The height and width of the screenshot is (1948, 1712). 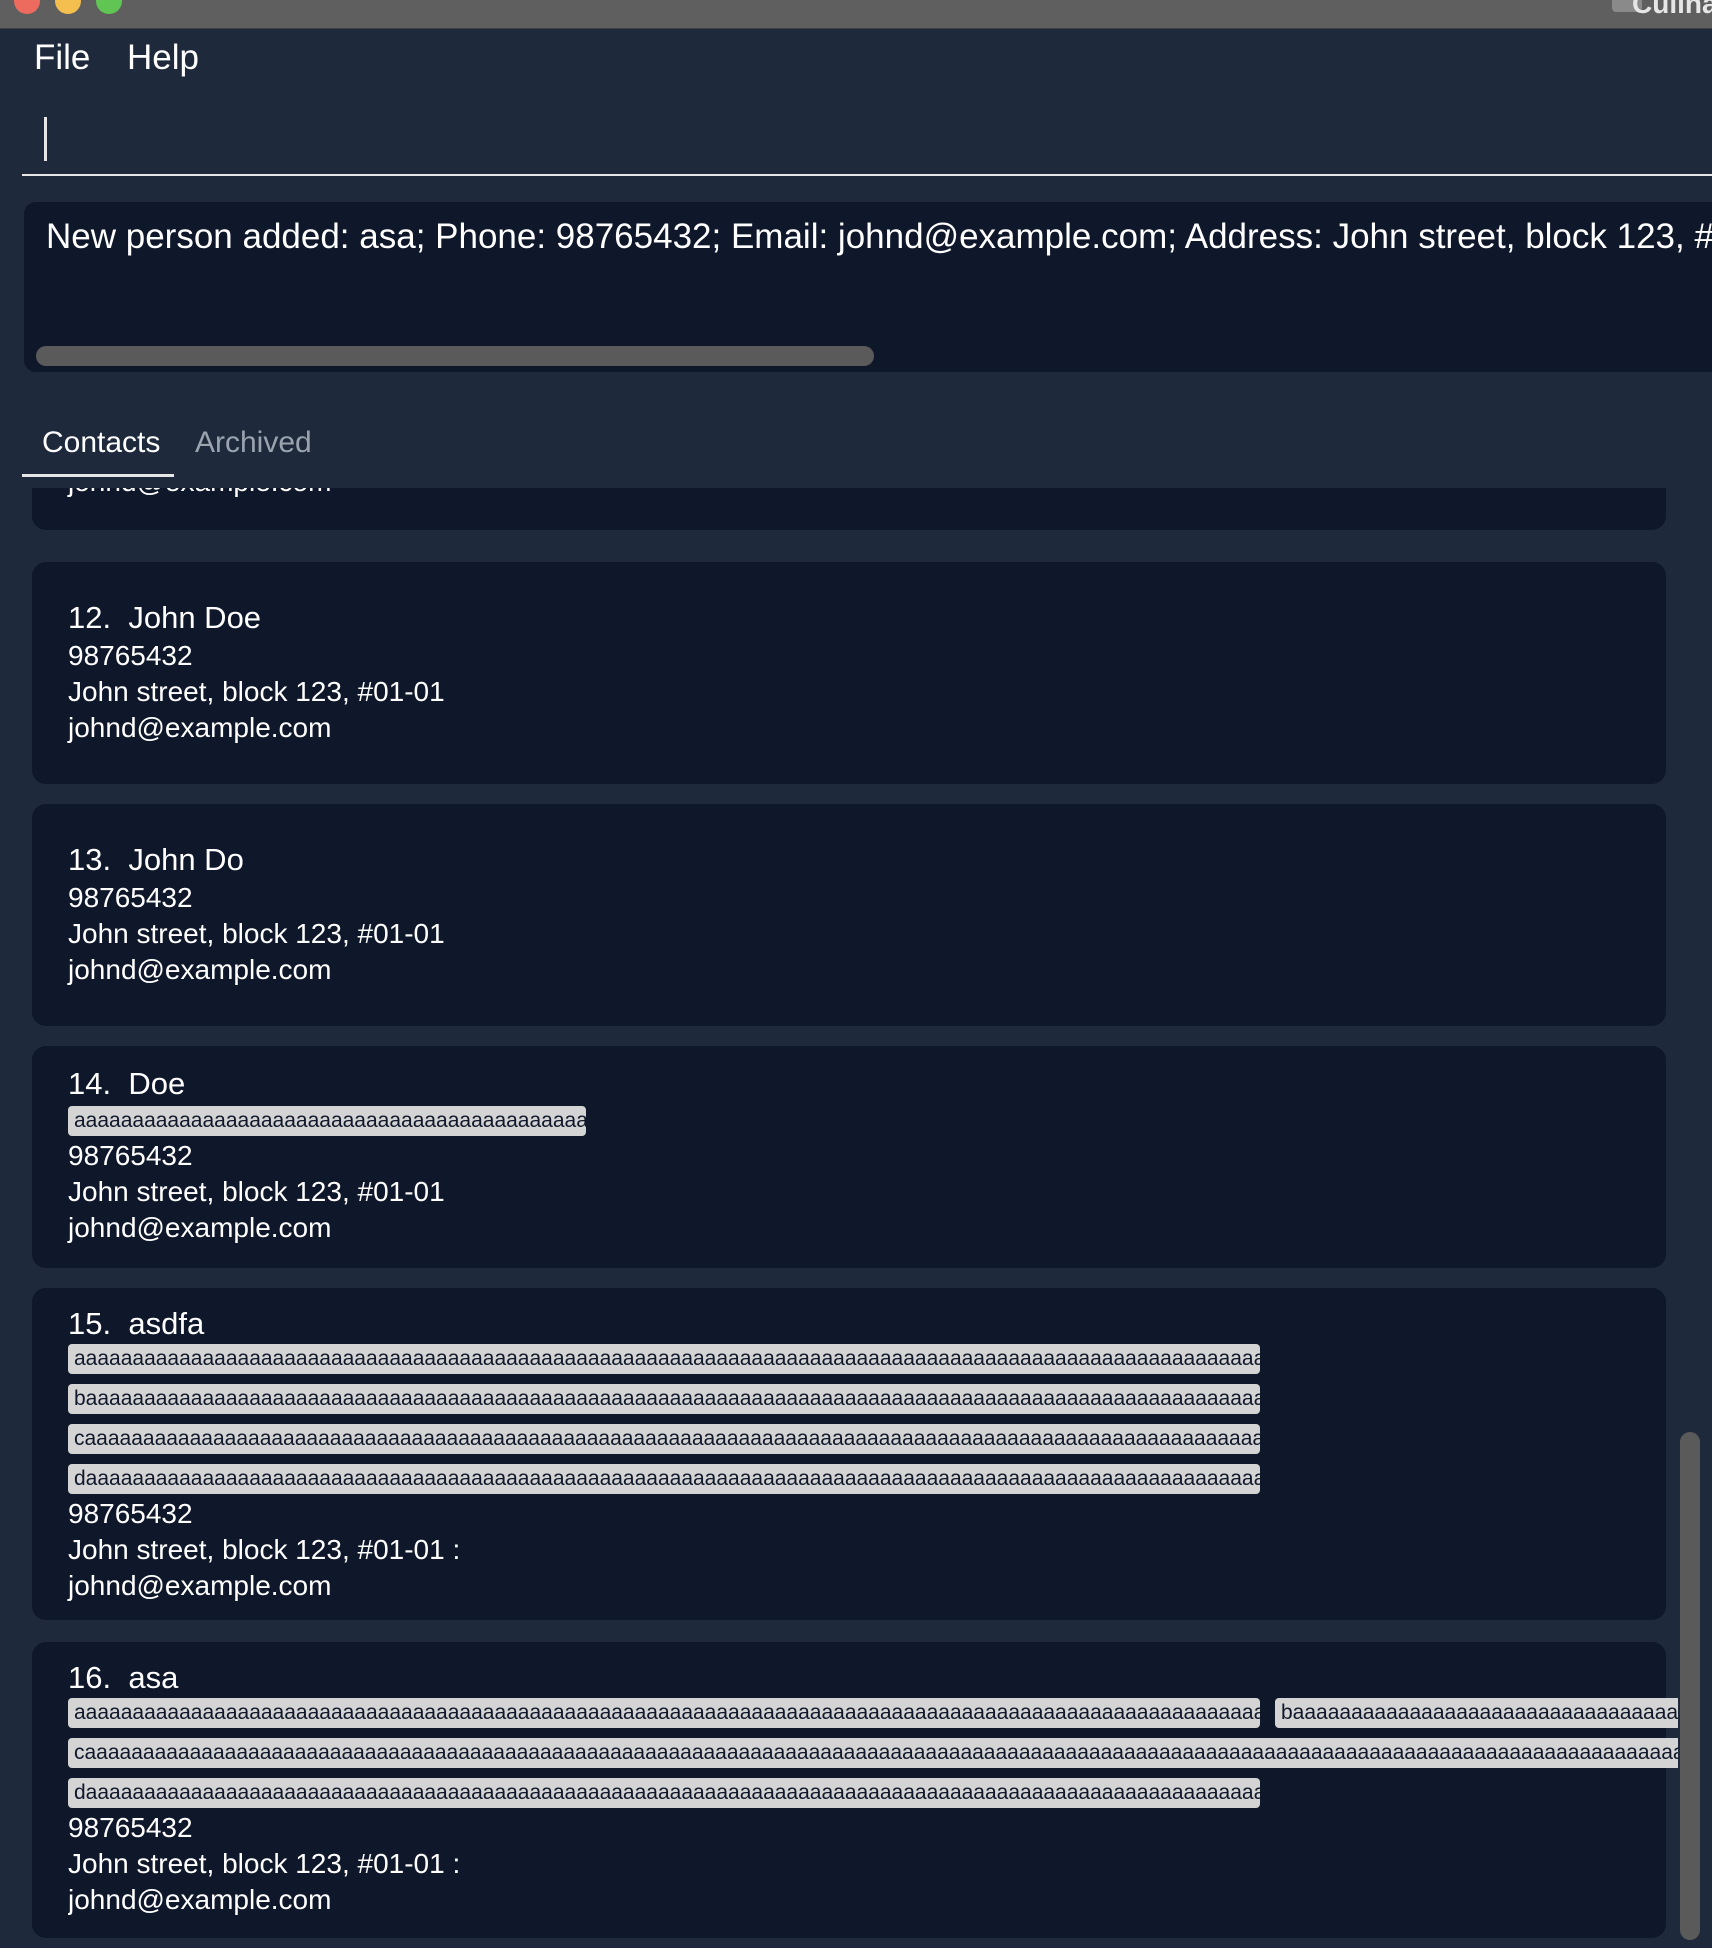 I want to click on command-input, so click(x=864, y=139).